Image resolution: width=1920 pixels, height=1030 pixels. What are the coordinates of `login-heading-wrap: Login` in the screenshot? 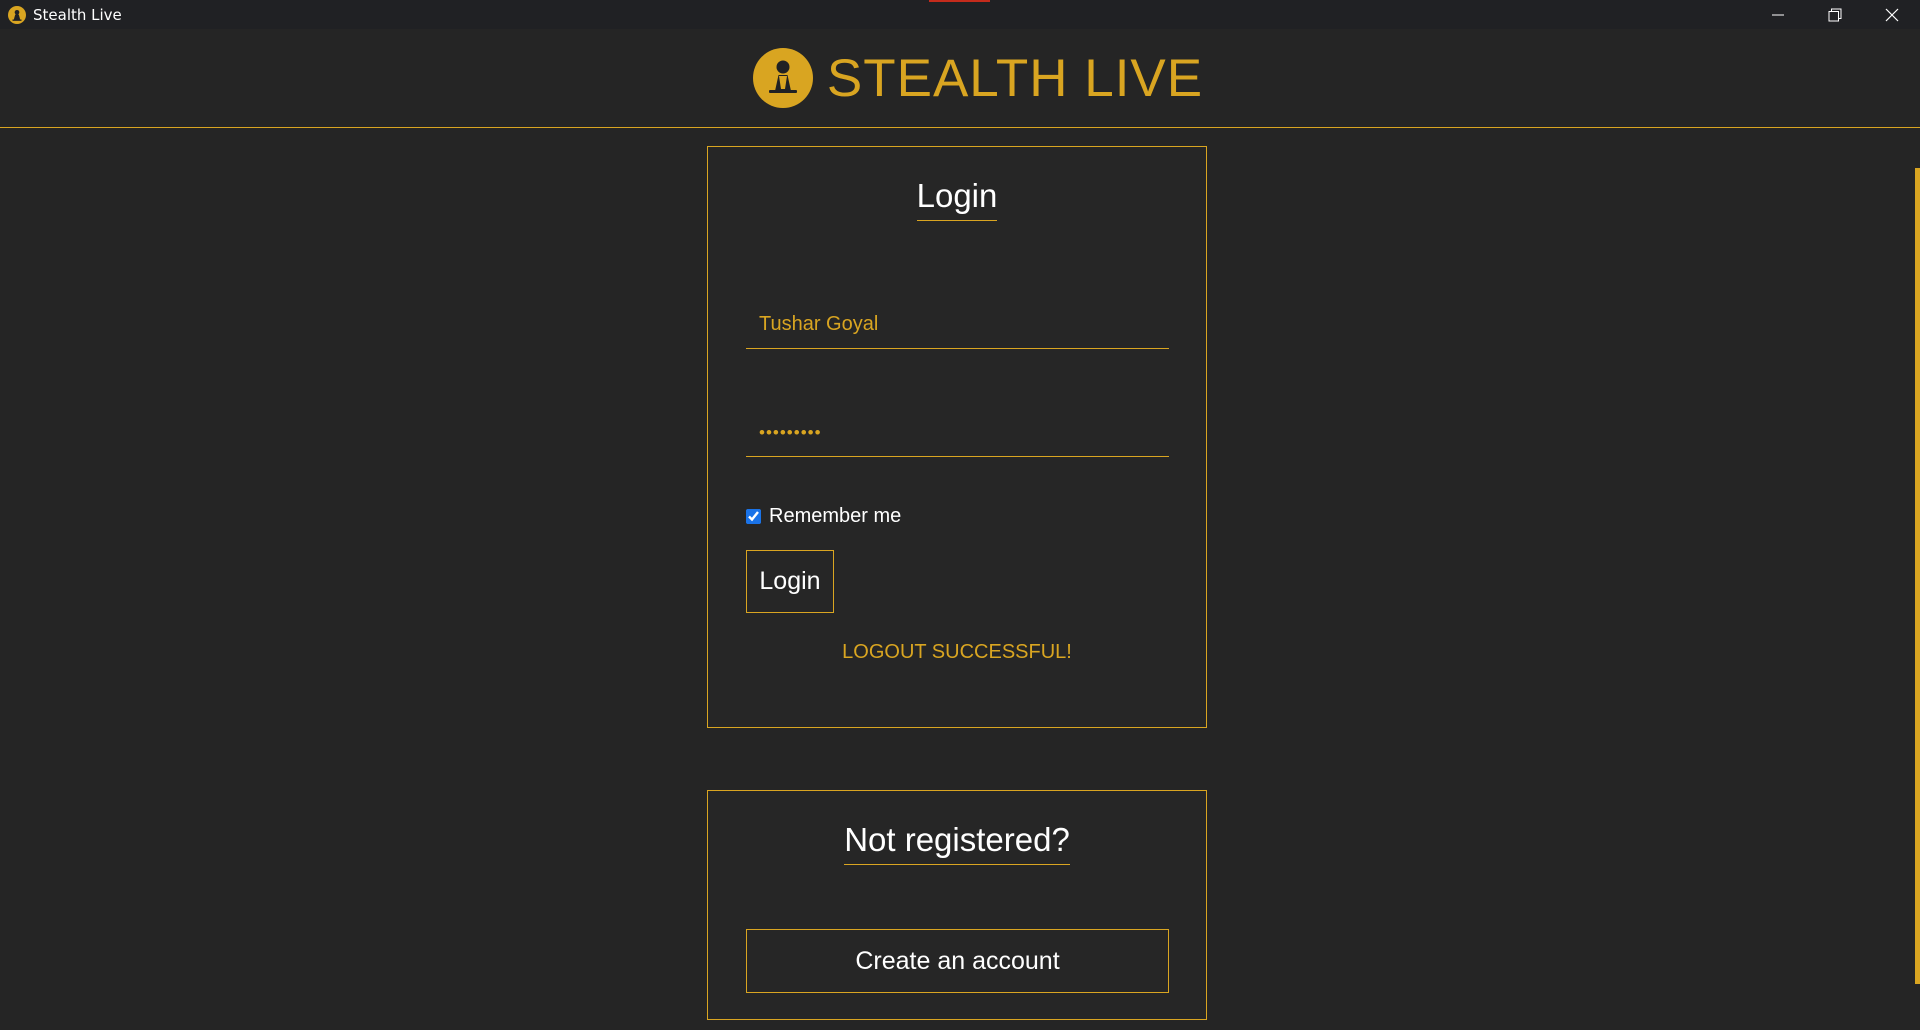 It's located at (957, 199).